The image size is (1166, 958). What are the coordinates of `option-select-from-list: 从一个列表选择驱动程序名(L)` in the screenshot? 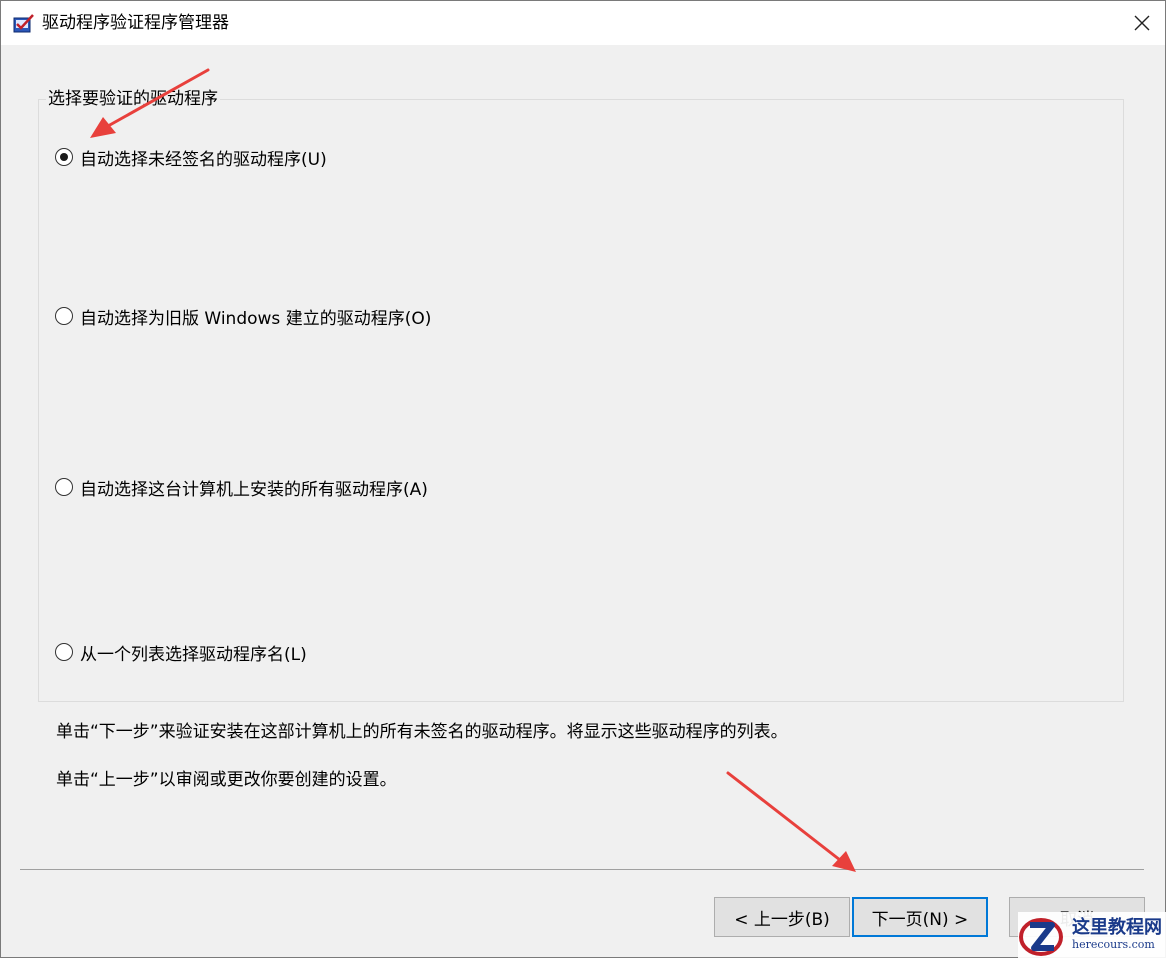 It's located at (181, 652).